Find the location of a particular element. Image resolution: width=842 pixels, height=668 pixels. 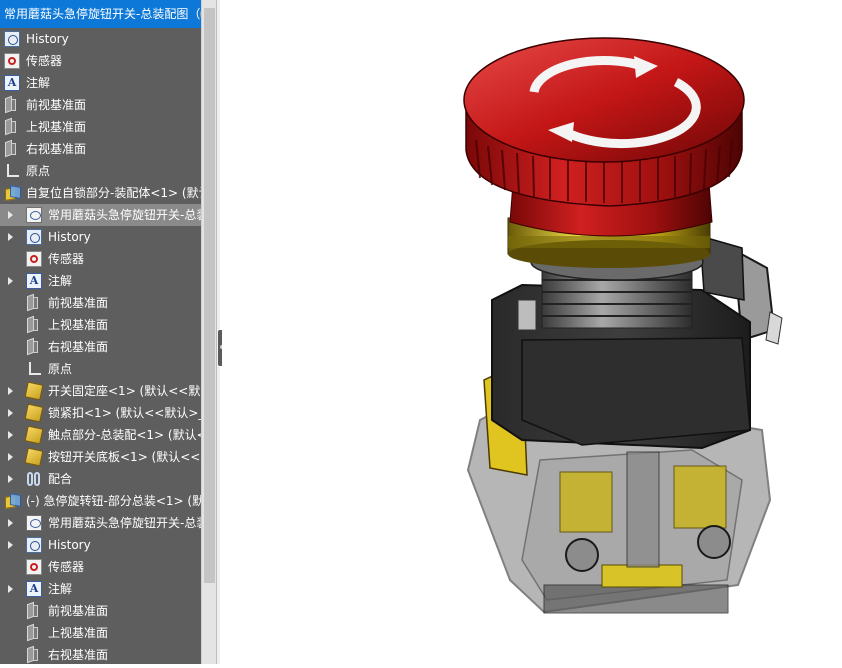

tree-item: 按钮开关底板<1> (默认<<默 is located at coordinates (100, 457).